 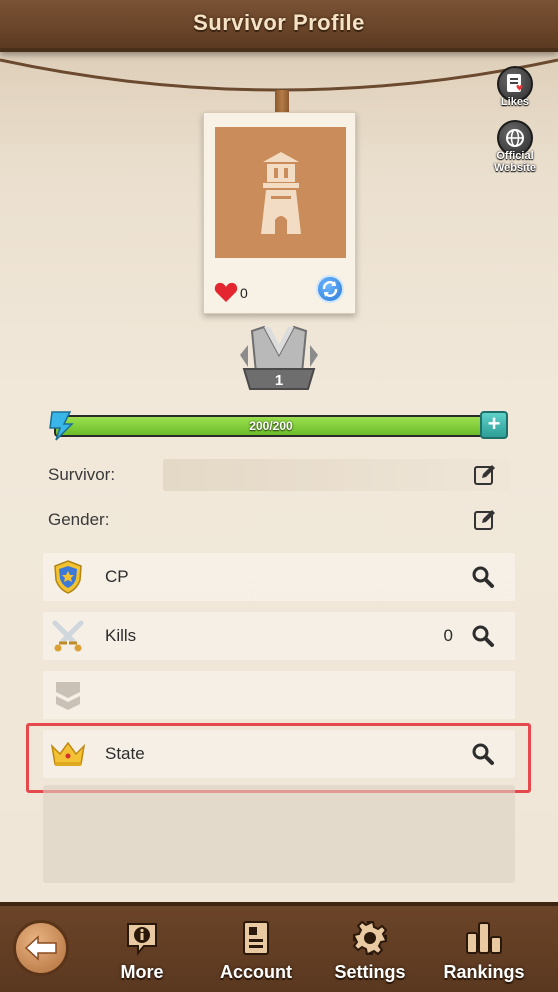 I want to click on nav-rankings: Rankings, so click(x=484, y=950).